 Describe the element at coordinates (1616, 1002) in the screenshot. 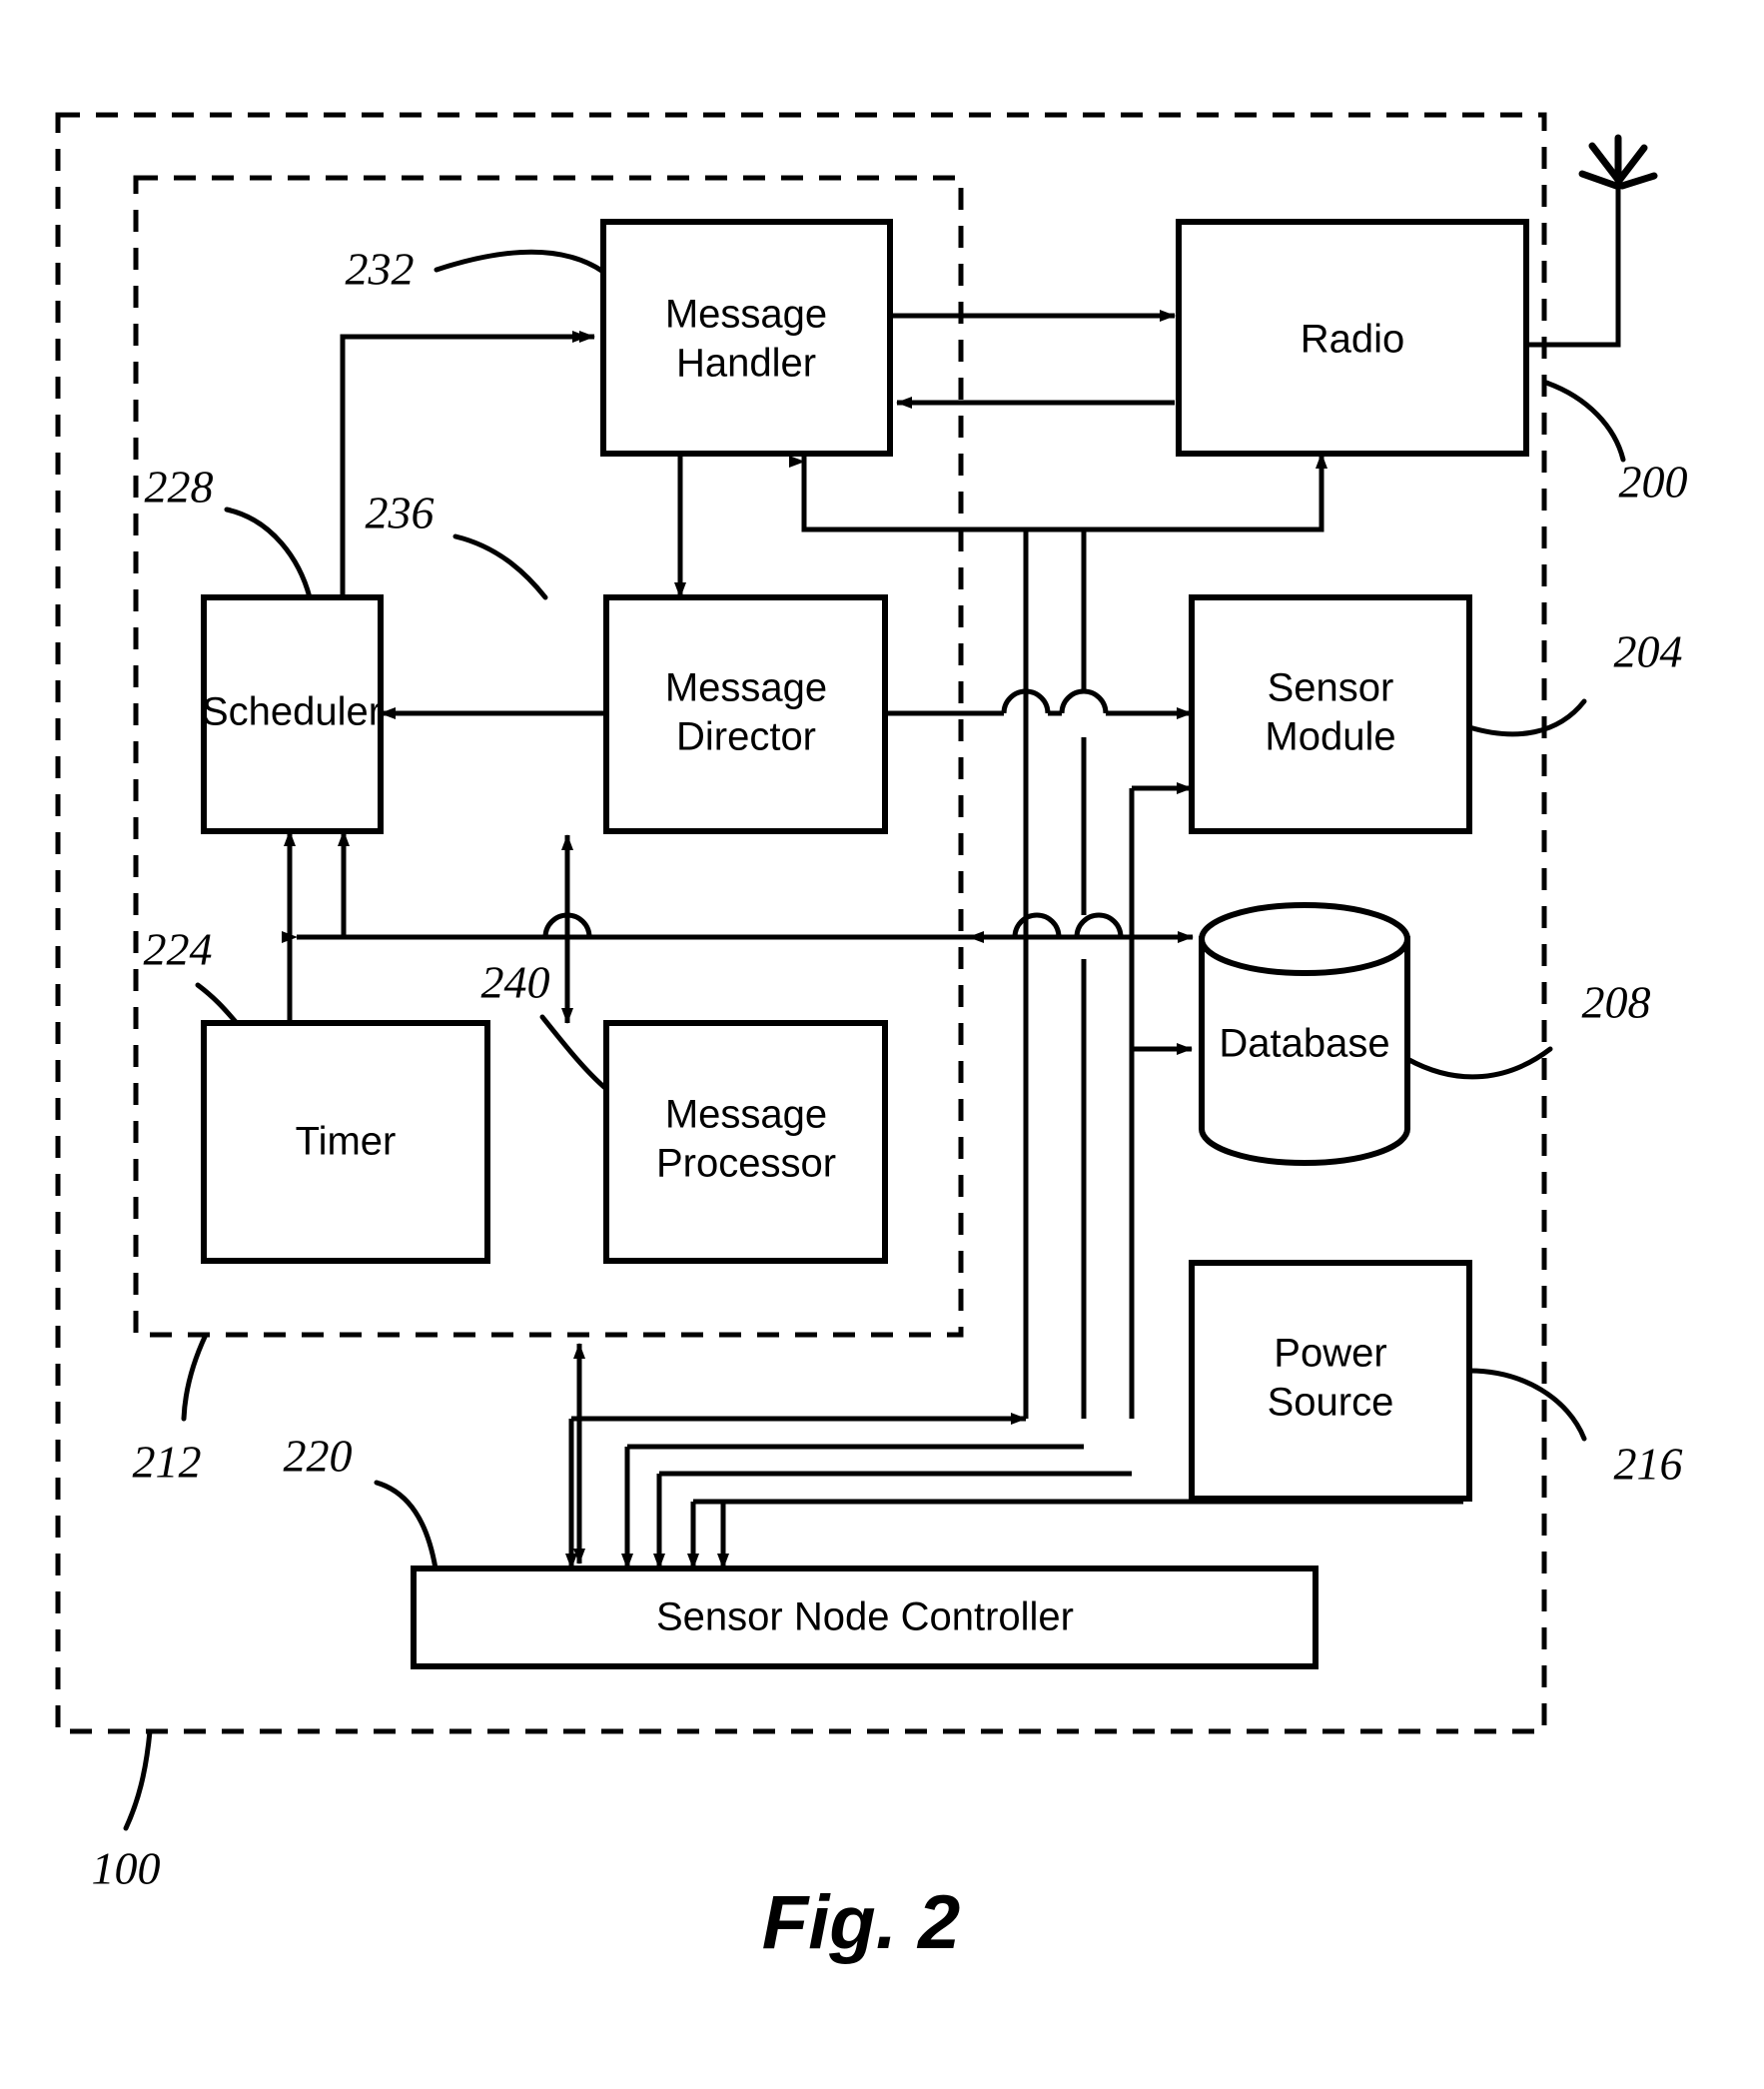

I see `ref-208: 208` at that location.